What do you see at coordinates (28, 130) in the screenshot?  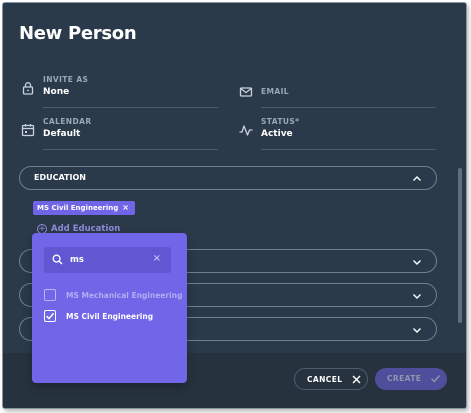 I see `calendar-icon` at bounding box center [28, 130].